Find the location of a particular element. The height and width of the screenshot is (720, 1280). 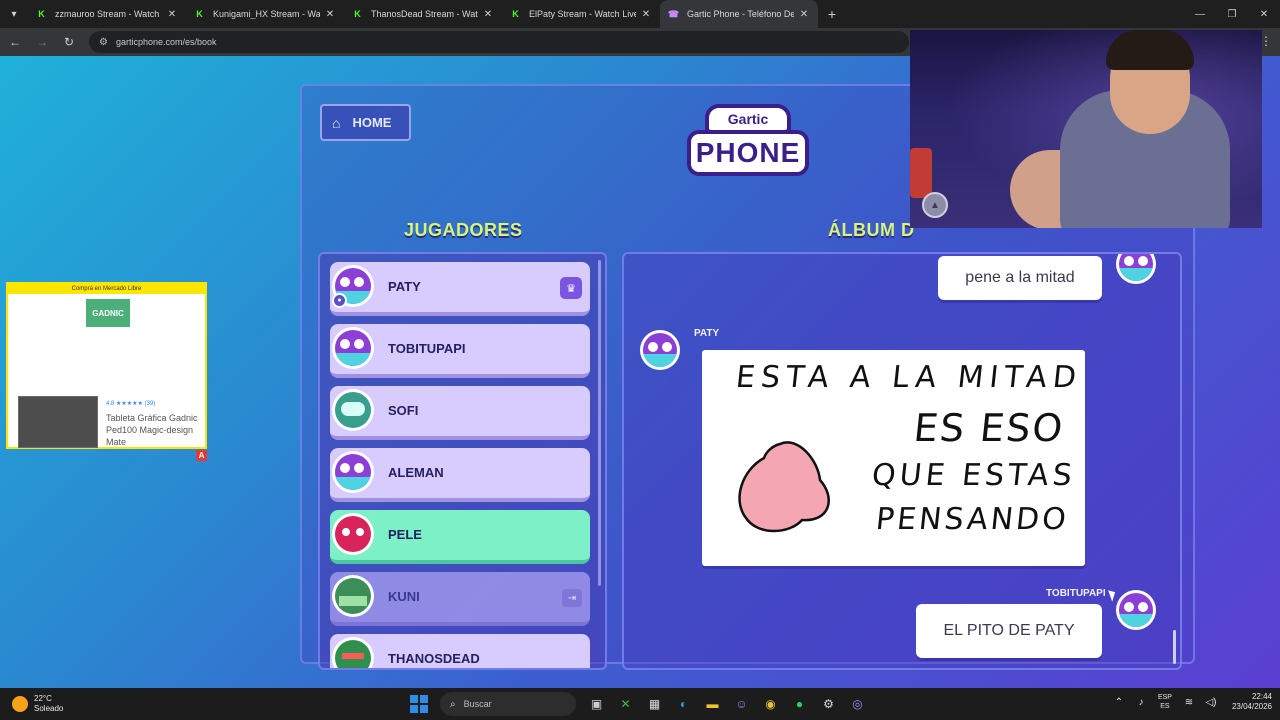

gartic-phone-logo: Gartic PHONE is located at coordinates (748, 141).